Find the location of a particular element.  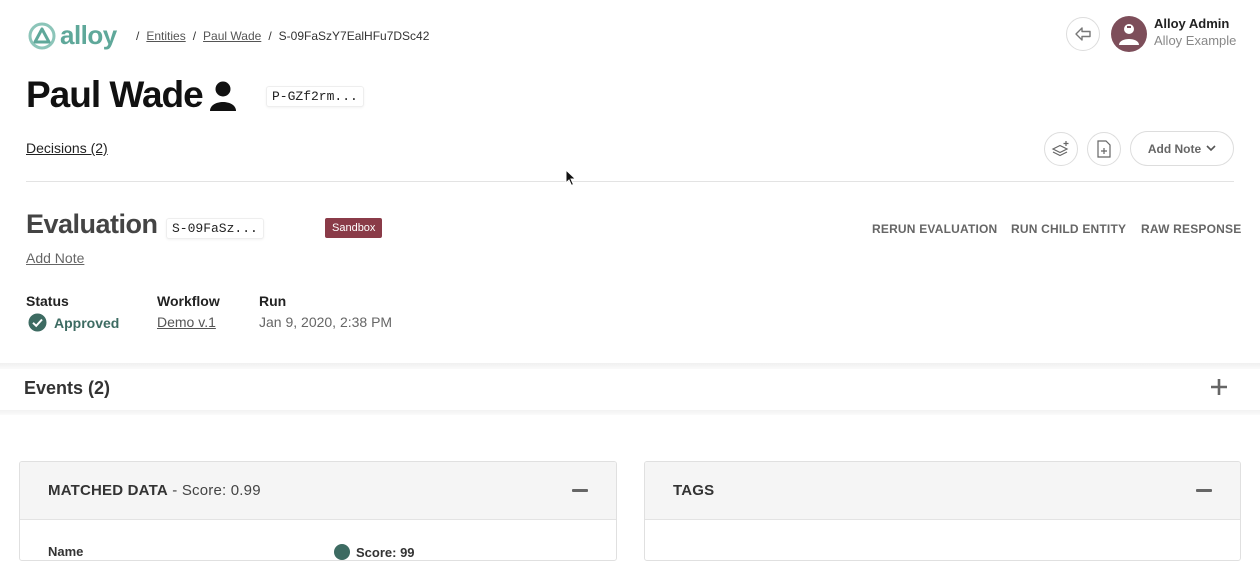

raw-response-button: RAW RESPONSE is located at coordinates (1191, 229).